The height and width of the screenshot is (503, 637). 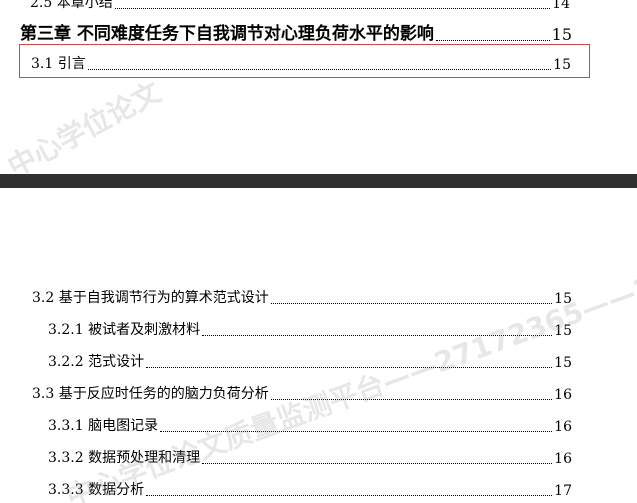 I want to click on toc-entry-3-3-2: 3.3.2 数据预处理和清理 16, so click(x=310, y=457).